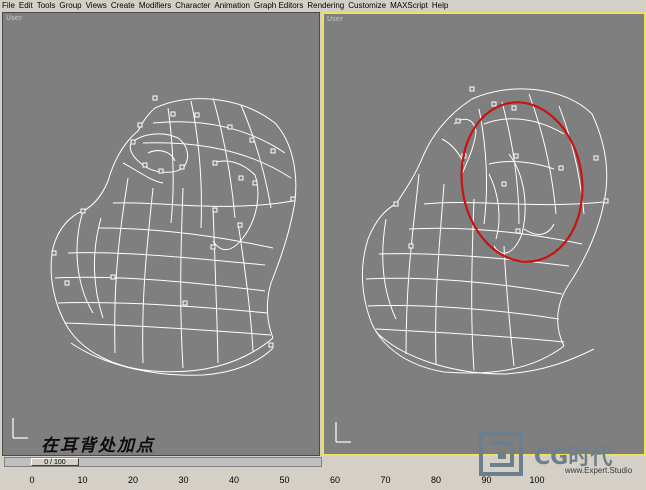  What do you see at coordinates (278, 5) in the screenshot?
I see `menu-item-graph-editors: Graph Editors` at bounding box center [278, 5].